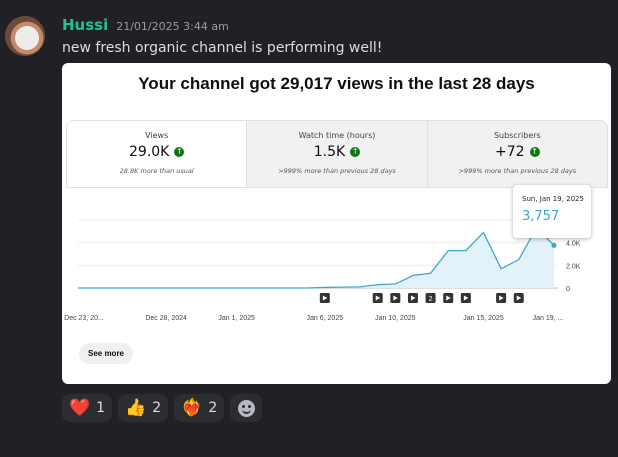 The height and width of the screenshot is (457, 618). I want to click on y-tick-label: 2.0K, so click(573, 266).